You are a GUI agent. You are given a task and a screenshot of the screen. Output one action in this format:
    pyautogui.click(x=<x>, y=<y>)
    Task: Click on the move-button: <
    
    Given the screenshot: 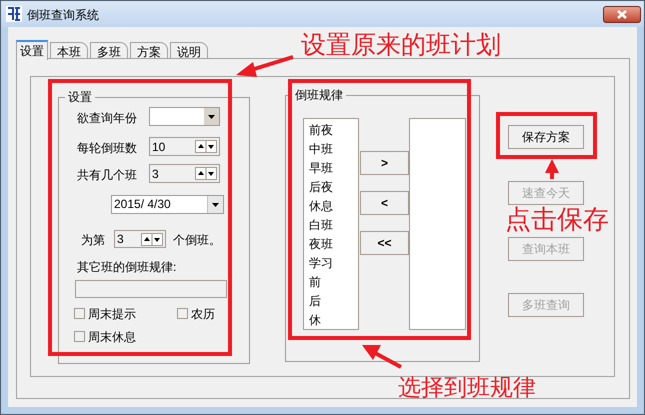 What is the action you would take?
    pyautogui.click(x=384, y=203)
    